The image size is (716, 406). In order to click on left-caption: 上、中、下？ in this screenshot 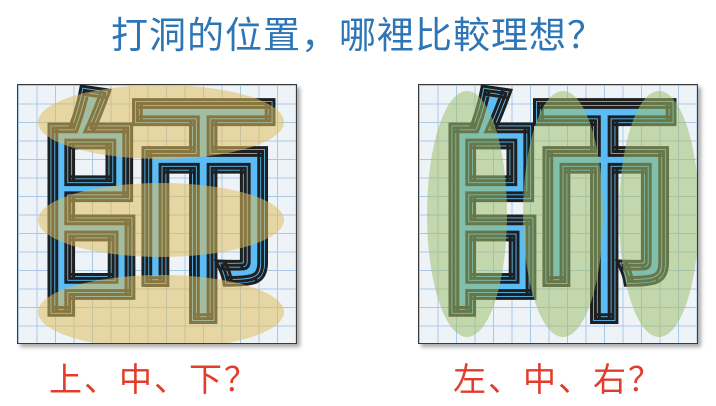, I will do `click(154, 379)`.